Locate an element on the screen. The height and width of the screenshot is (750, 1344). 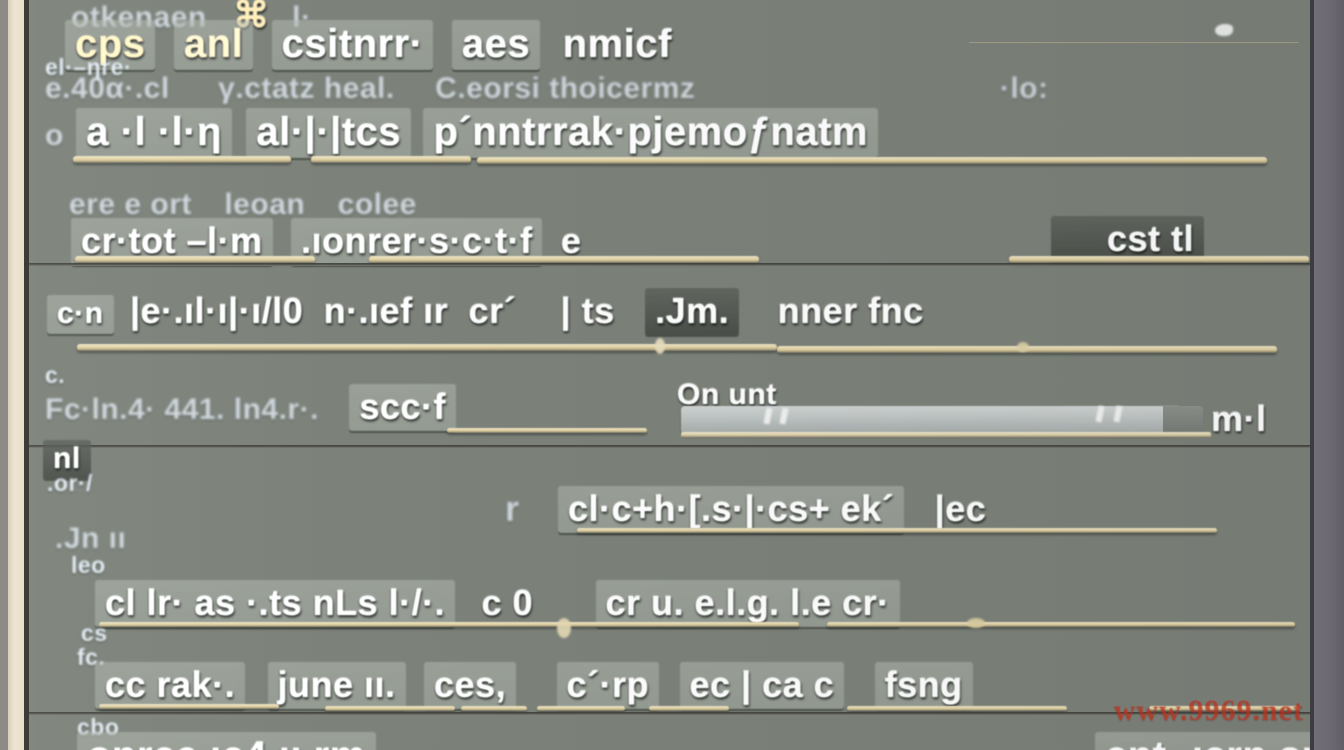
label-row-6: cs is located at coordinates (94, 633).